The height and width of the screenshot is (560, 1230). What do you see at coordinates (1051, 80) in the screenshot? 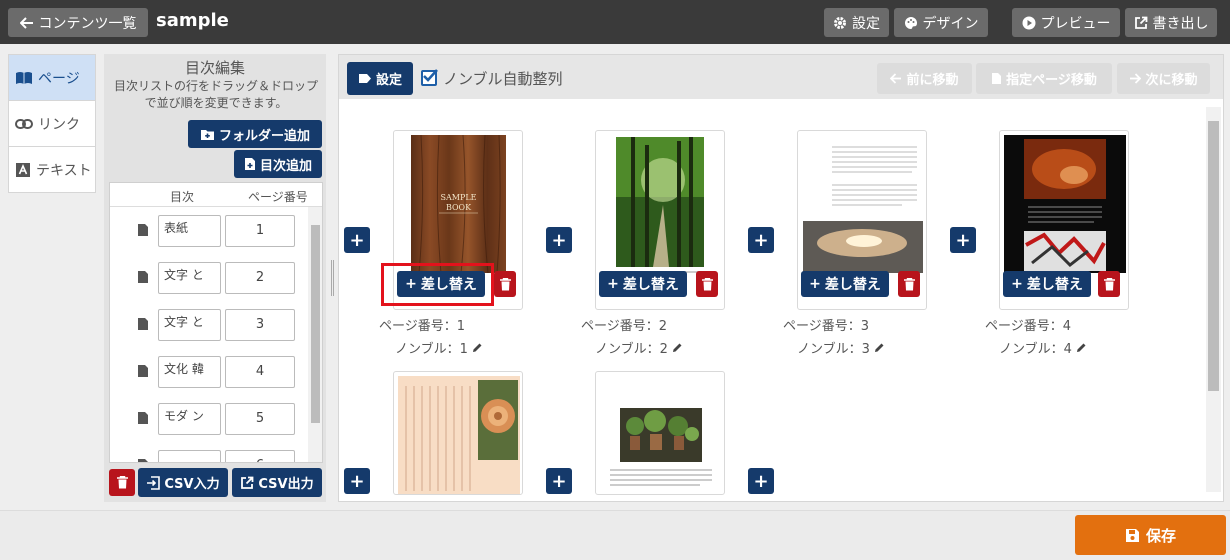
I see `goto-page-label: 指定ページ移動` at bounding box center [1051, 80].